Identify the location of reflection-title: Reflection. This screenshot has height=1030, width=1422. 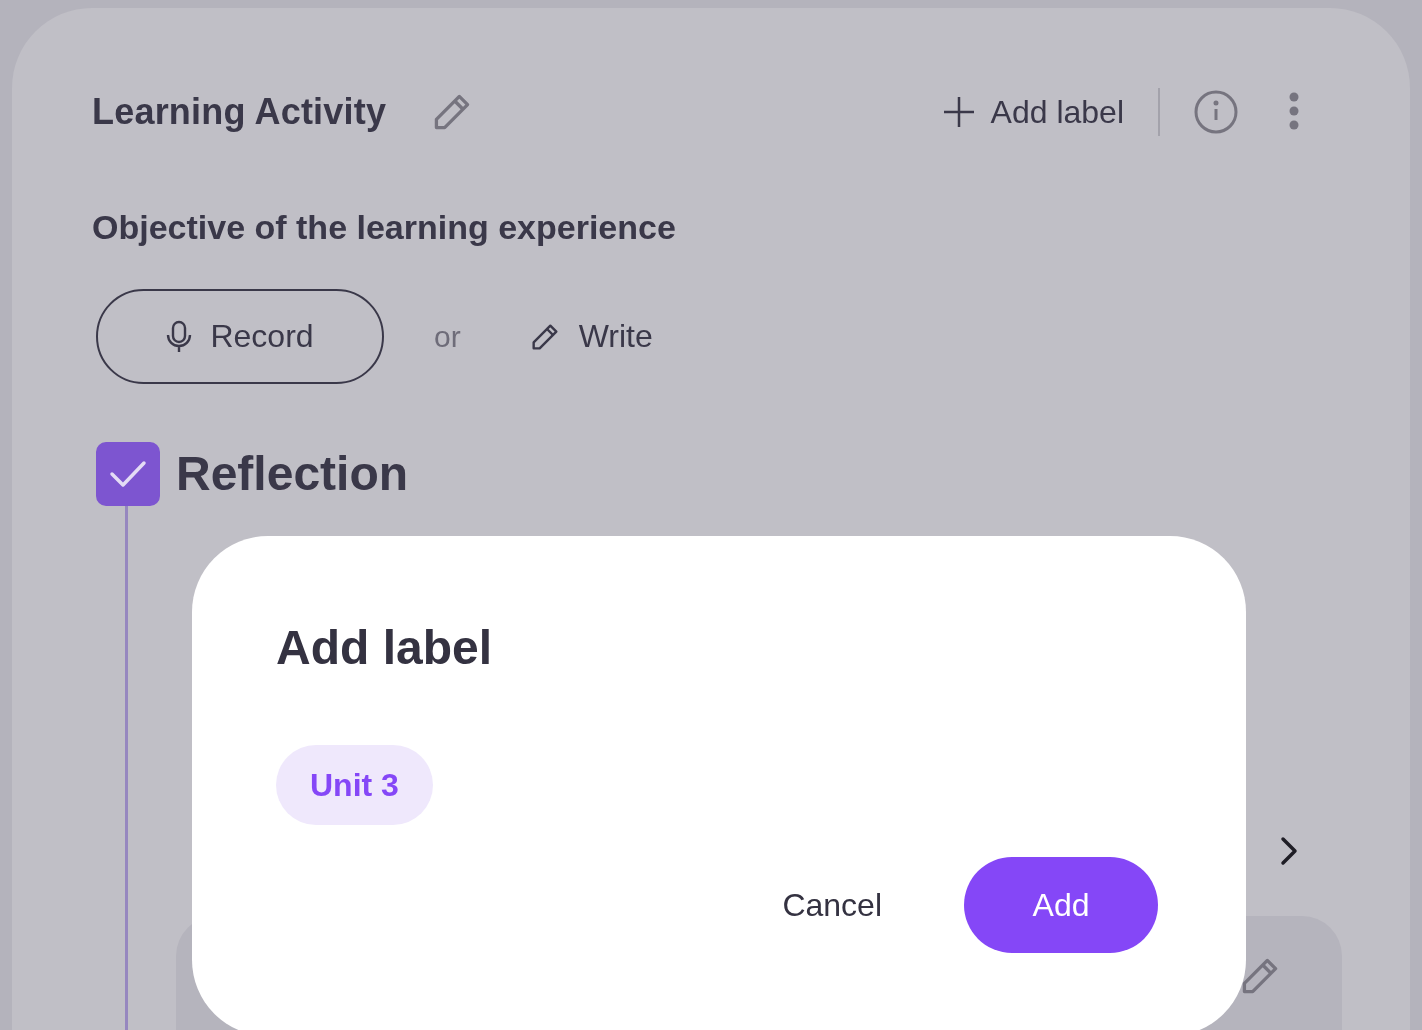
(293, 474).